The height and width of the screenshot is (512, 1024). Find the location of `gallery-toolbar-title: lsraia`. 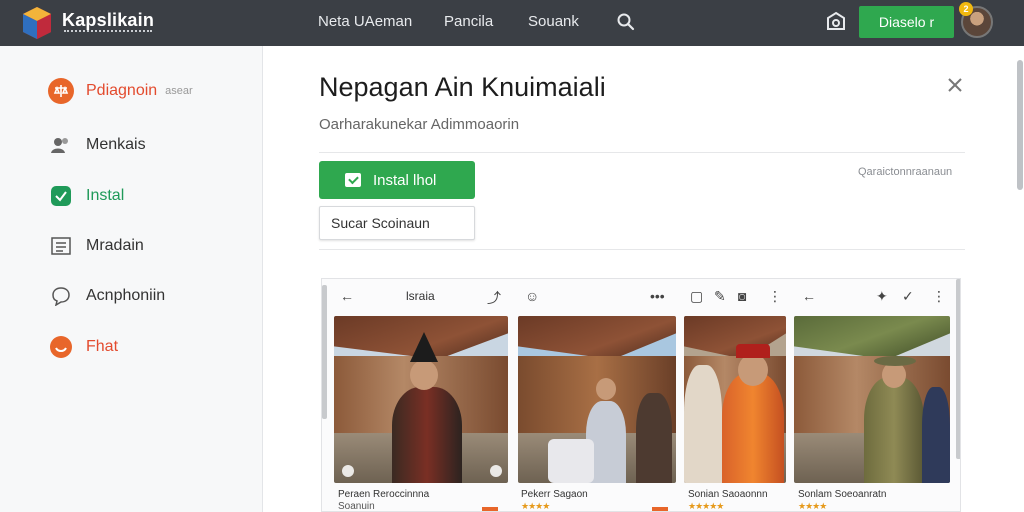

gallery-toolbar-title: lsraia is located at coordinates (420, 296).